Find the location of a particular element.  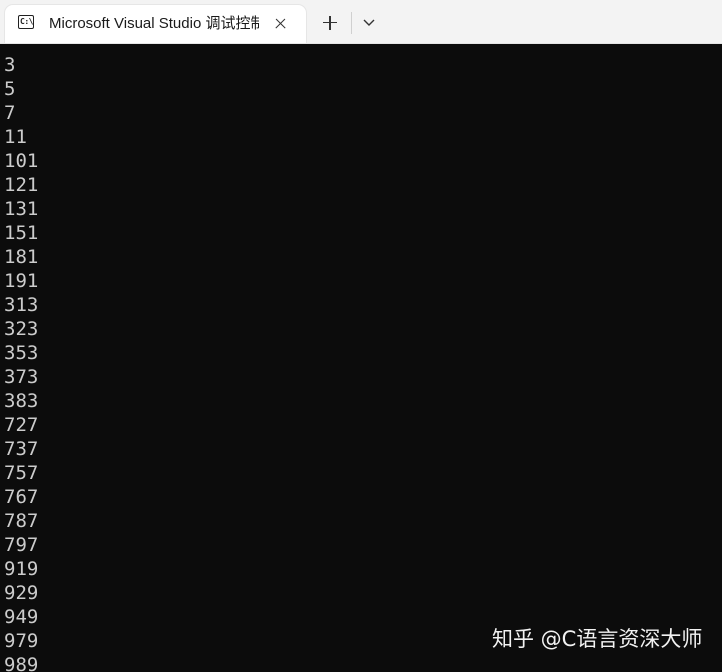

console-line: 737 is located at coordinates (21, 449).